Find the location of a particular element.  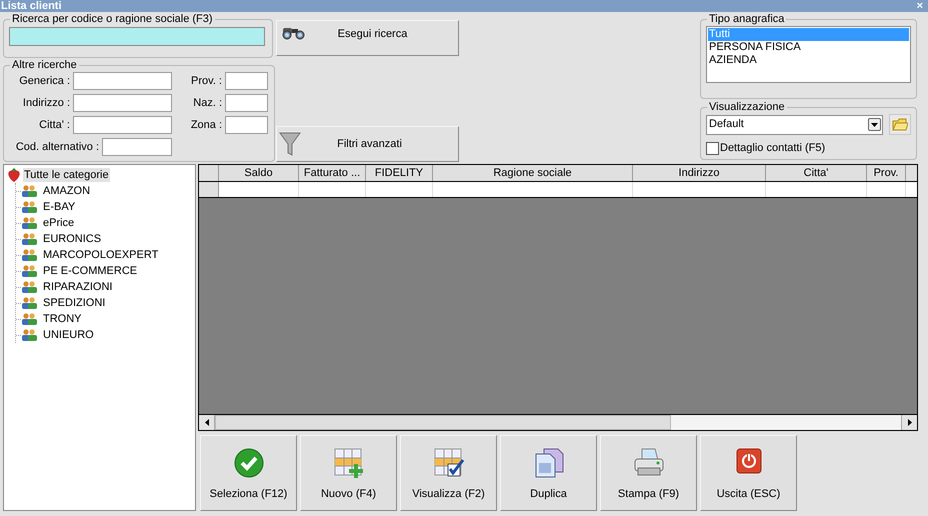

action-button: Duplica is located at coordinates (548, 473).